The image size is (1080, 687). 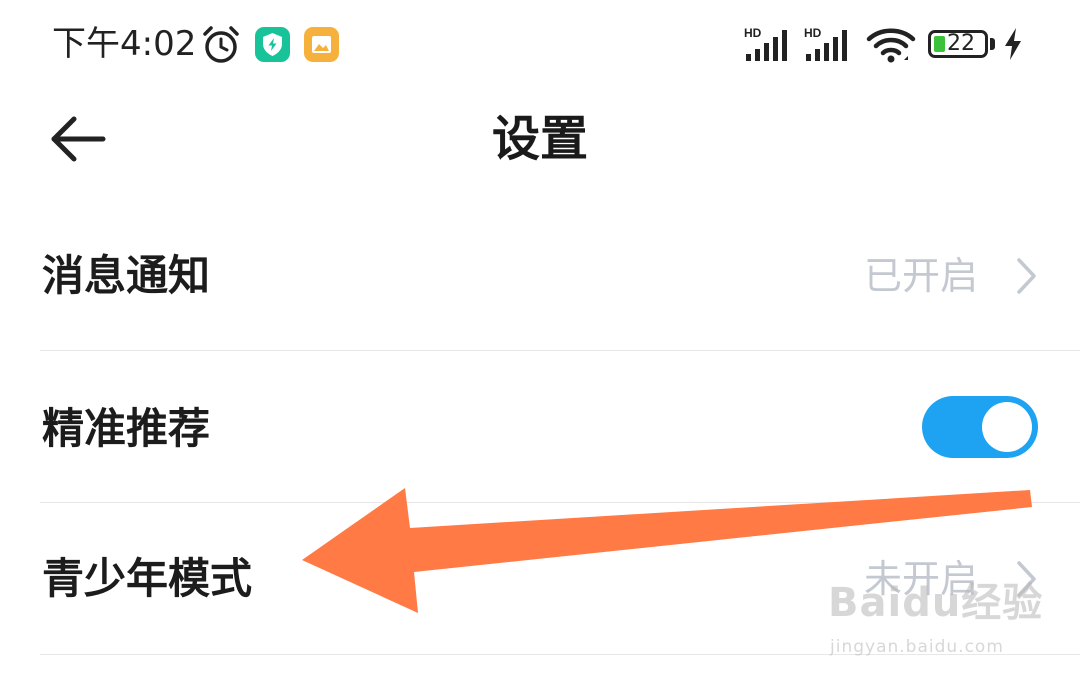 I want to click on battery-level: 22, so click(x=961, y=43).